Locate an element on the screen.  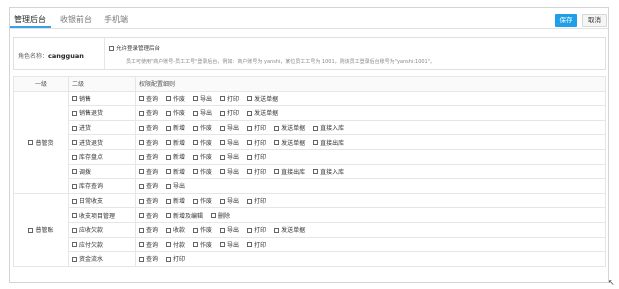
allow-backend-login-option: 允许登录管理后台 is located at coordinates (134, 48).